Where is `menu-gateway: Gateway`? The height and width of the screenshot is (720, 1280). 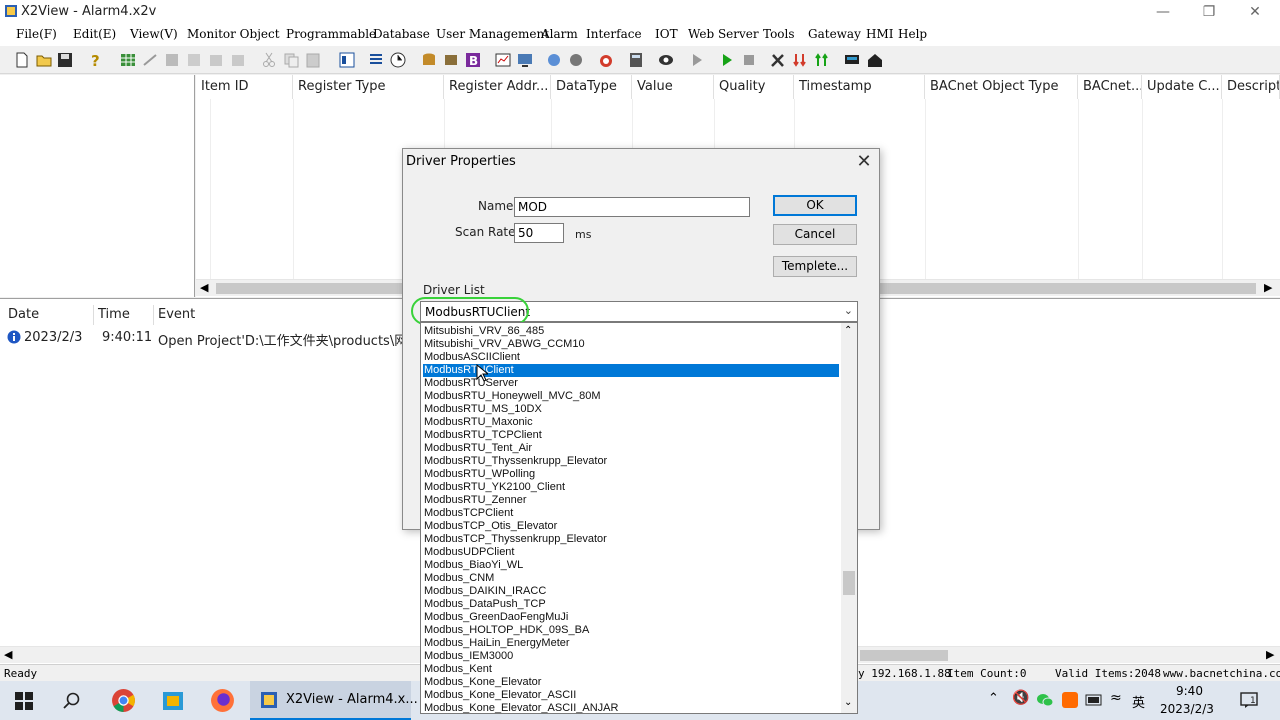
menu-gateway: Gateway is located at coordinates (834, 34).